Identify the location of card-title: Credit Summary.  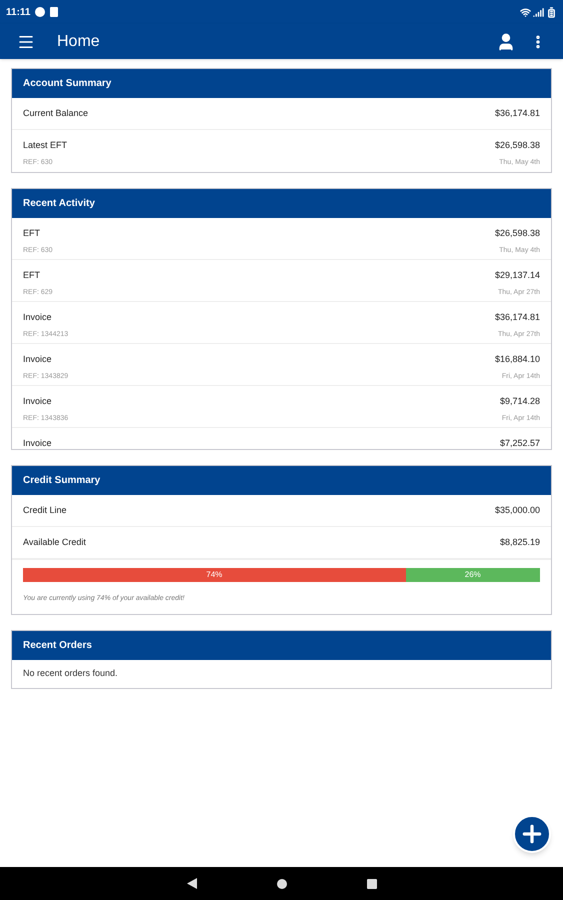
(61, 481).